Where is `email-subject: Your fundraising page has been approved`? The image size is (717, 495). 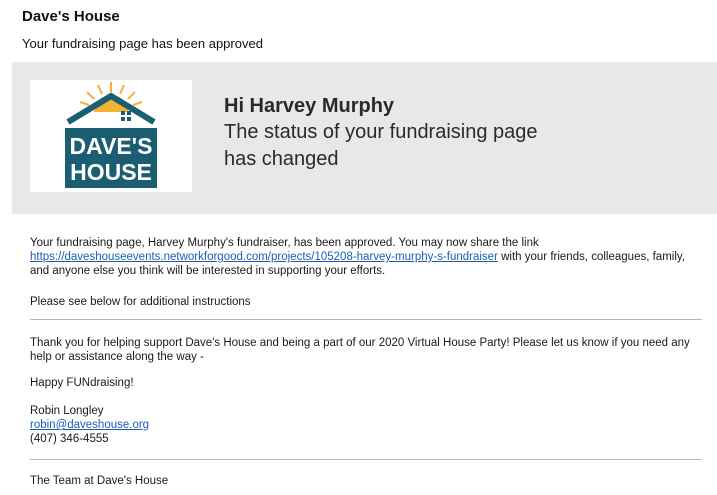 email-subject: Your fundraising page has been approved is located at coordinates (142, 43).